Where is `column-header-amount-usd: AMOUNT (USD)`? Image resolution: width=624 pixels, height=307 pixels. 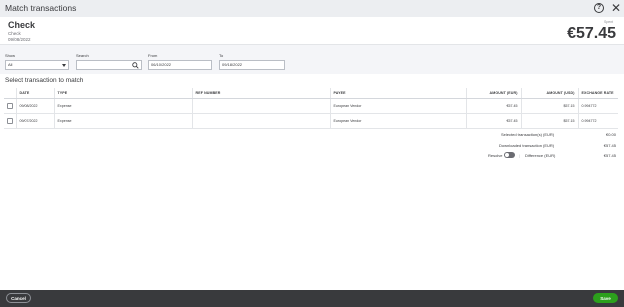
column-header-amount-usd: AMOUNT (USD) is located at coordinates (550, 93).